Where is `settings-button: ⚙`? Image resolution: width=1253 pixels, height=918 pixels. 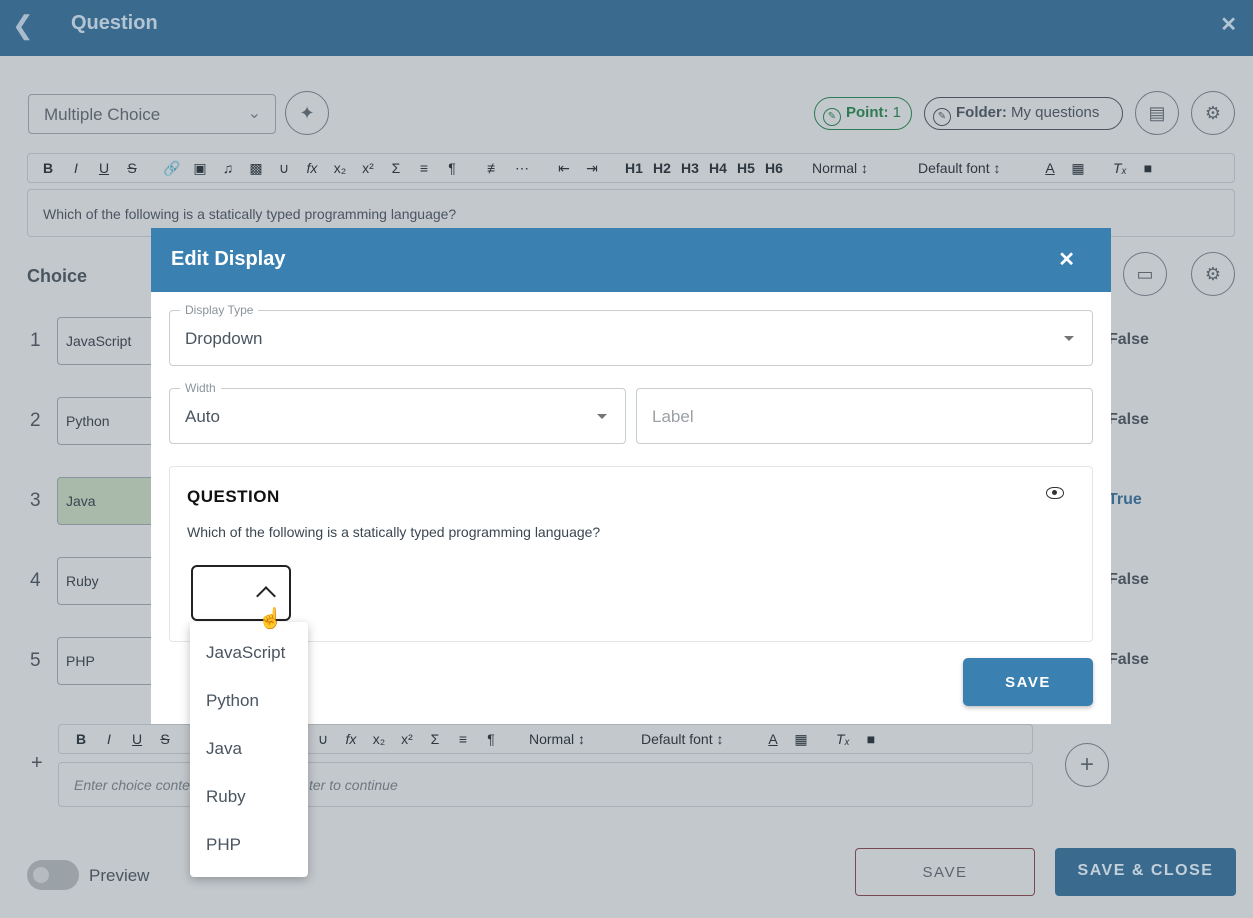
settings-button: ⚙ is located at coordinates (1213, 113).